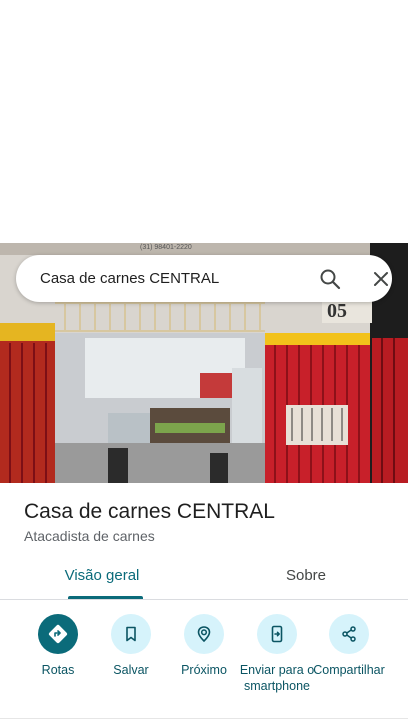 Image resolution: width=408 pixels, height=726 pixels. What do you see at coordinates (277, 678) in the screenshot?
I see `send-to-phone-label: Enviar para o smartphone` at bounding box center [277, 678].